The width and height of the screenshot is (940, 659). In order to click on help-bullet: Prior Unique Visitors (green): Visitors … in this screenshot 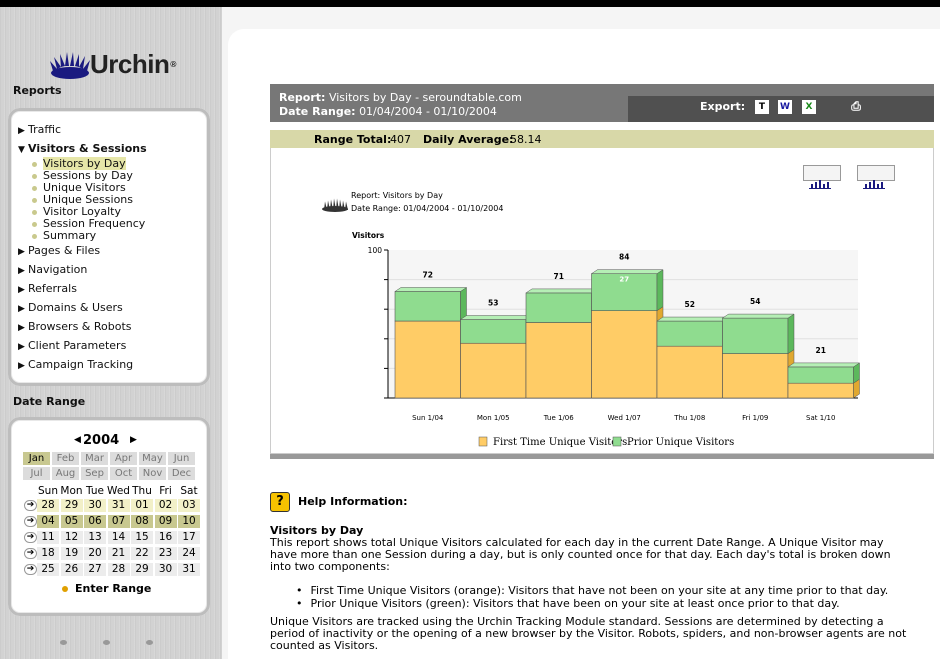, I will do `click(592, 603)`.